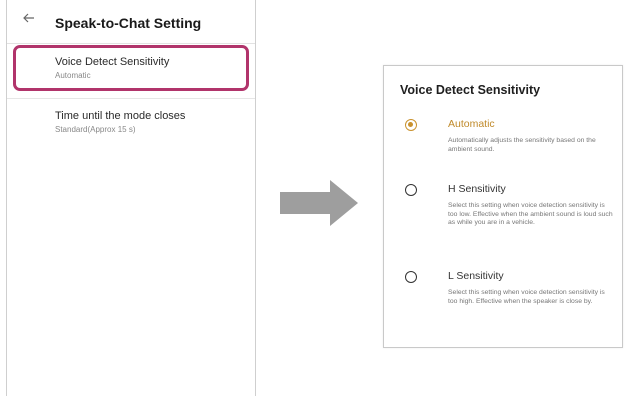  I want to click on option-label: Automatic, so click(471, 124).